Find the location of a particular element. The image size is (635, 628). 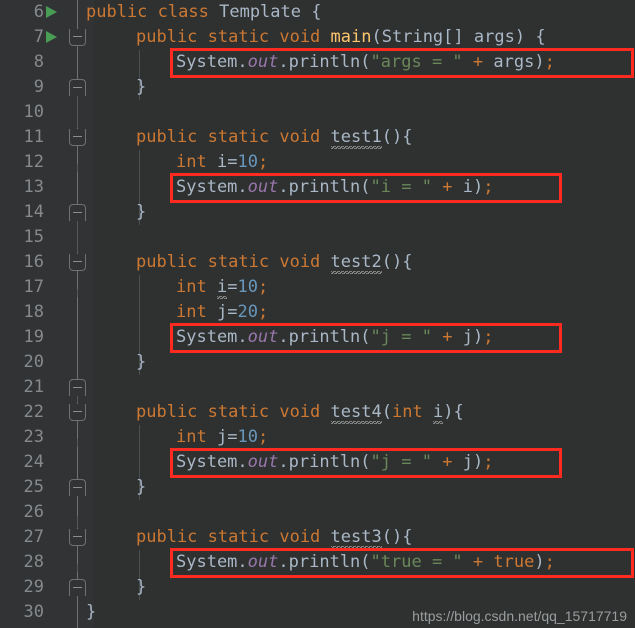

token-param: args is located at coordinates (494, 37).